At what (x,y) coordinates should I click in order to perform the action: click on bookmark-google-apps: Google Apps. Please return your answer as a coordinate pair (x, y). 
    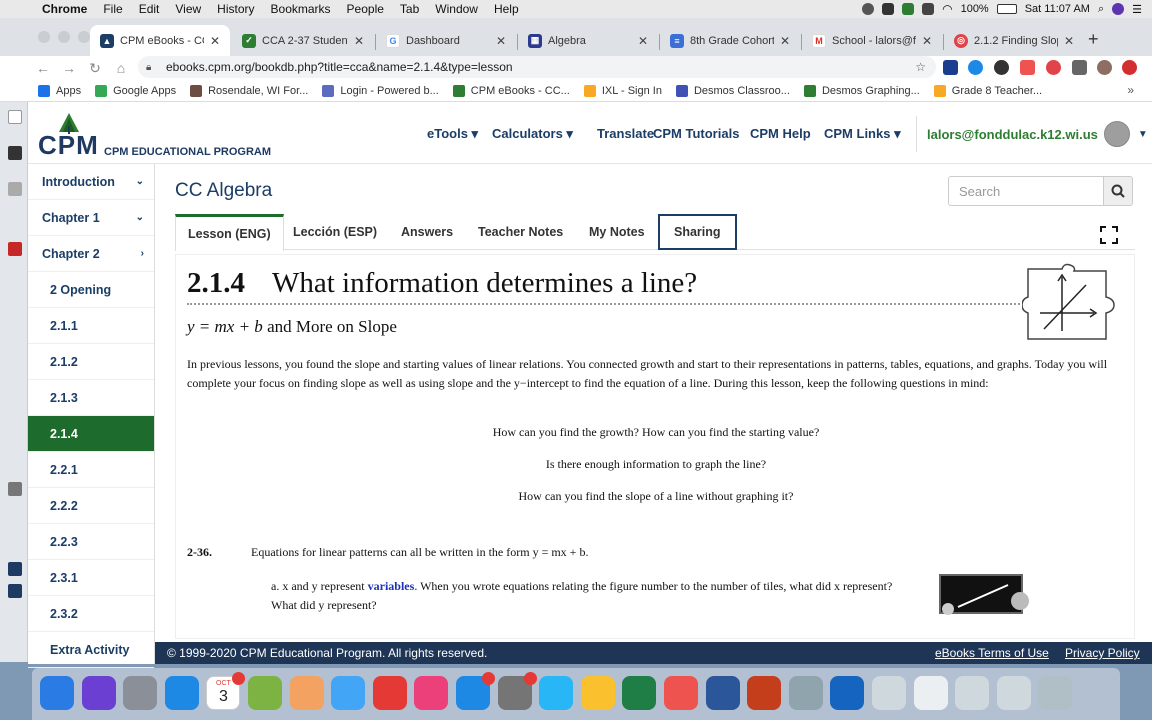
    Looking at the image, I should click on (135, 90).